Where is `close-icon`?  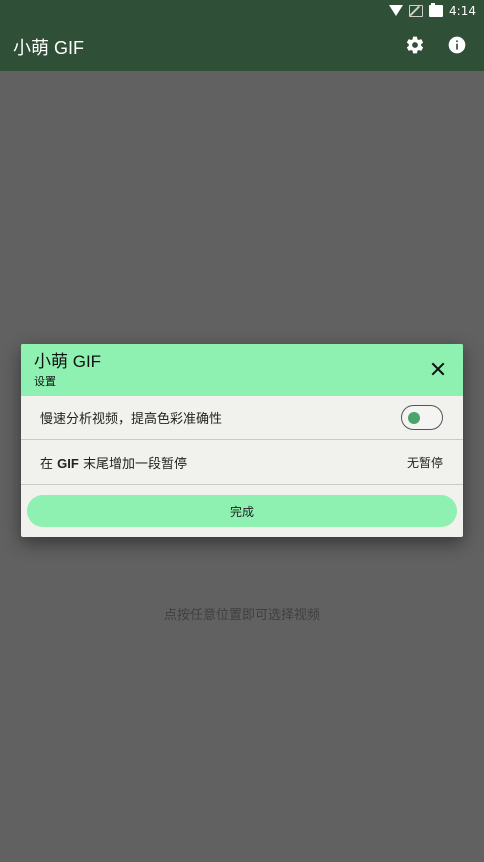 close-icon is located at coordinates (438, 369).